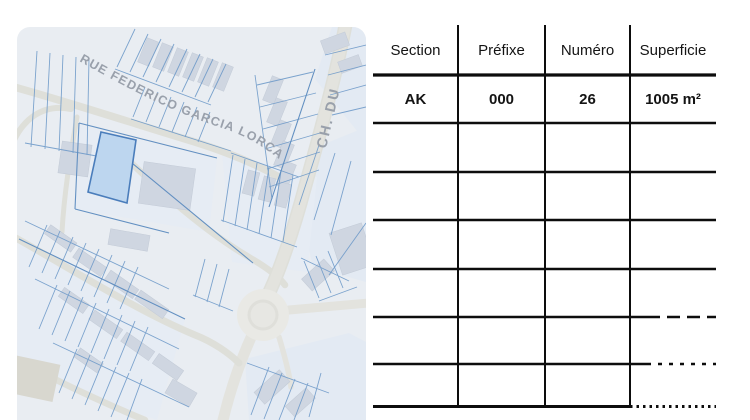 Image resolution: width=750 pixels, height=420 pixels. What do you see at coordinates (587, 99) in the screenshot?
I see `cell-numero-value: 26` at bounding box center [587, 99].